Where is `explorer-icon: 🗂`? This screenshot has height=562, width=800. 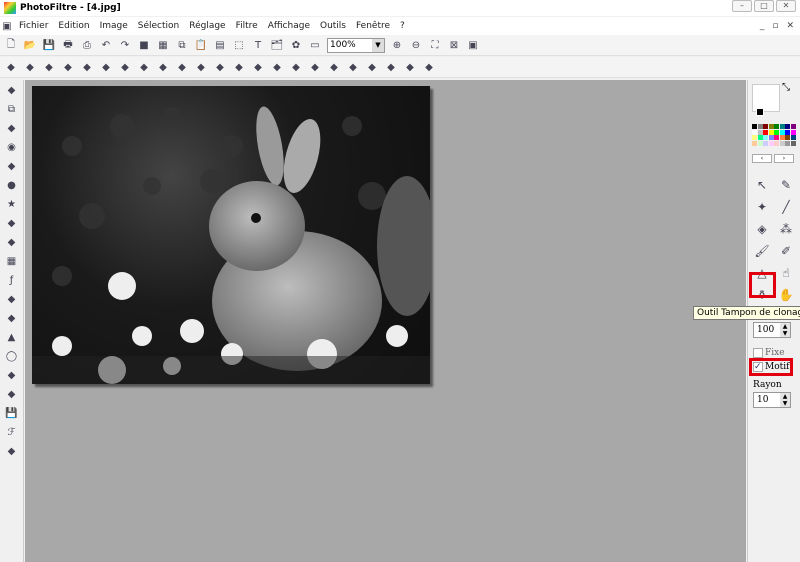 explorer-icon: 🗂 is located at coordinates (277, 45).